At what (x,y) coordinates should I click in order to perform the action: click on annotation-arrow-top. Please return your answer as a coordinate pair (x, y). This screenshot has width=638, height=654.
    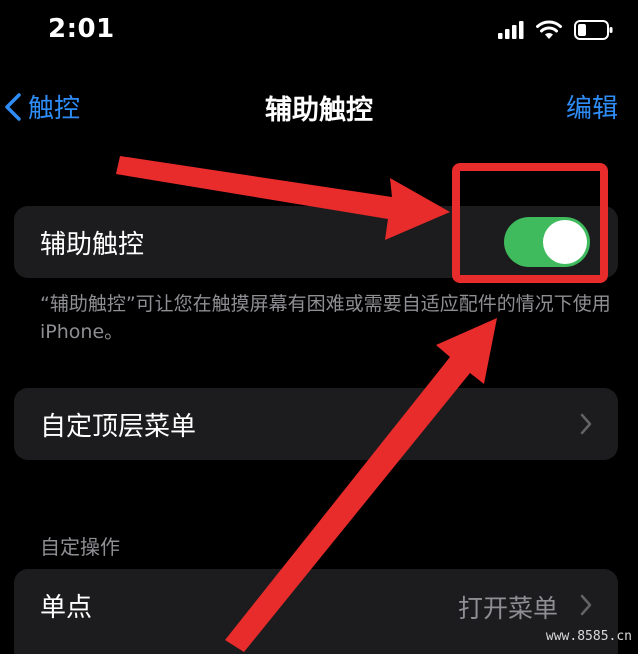
    Looking at the image, I should click on (283, 198).